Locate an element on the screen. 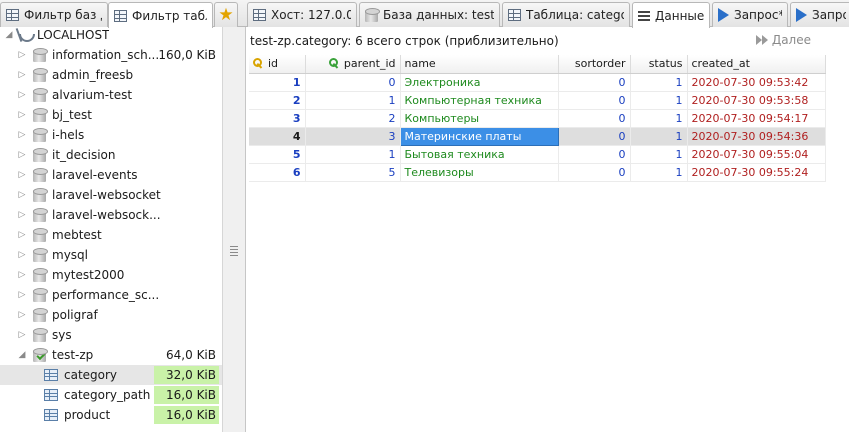 The height and width of the screenshot is (432, 849). cell-name: Материнские платы is located at coordinates (479, 136).